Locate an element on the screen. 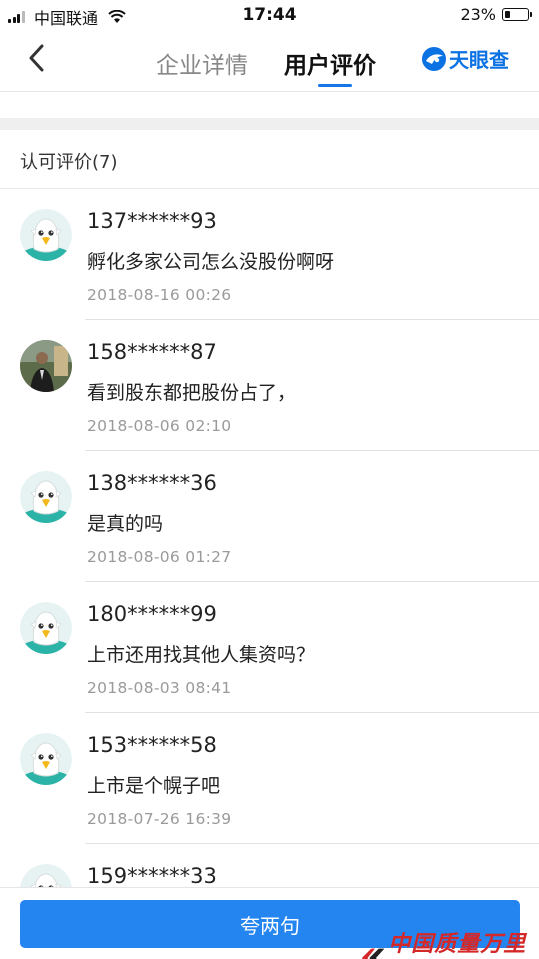 The height and width of the screenshot is (959, 539). review-item: 137******93 孵化多家公司怎么没股份啊呀 2018-08-16 00:26 is located at coordinates (269, 254).